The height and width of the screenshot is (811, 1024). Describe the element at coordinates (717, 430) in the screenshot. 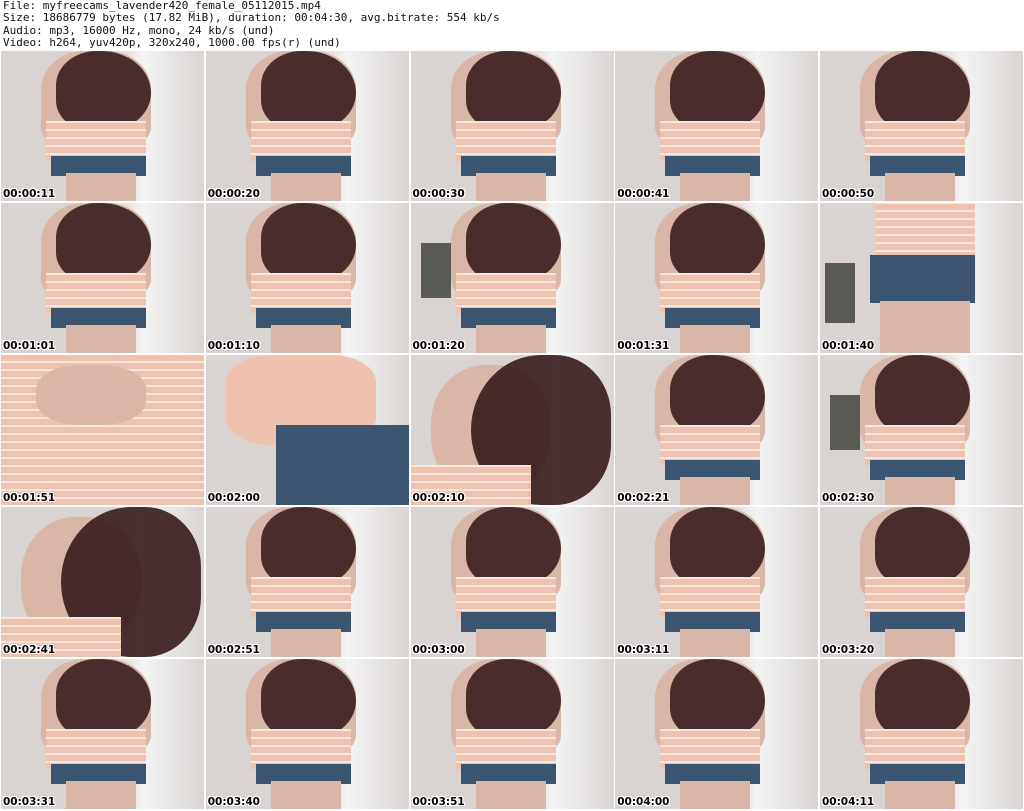

I see `video-thumbnail: 00:02:21` at that location.